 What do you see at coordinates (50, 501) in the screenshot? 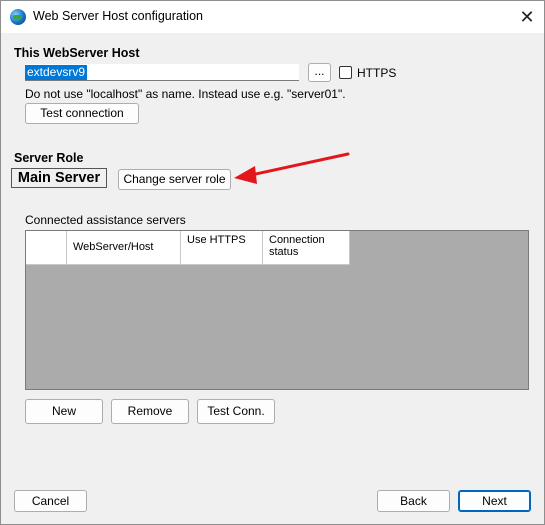
I see `cancel-button: Cancel` at bounding box center [50, 501].